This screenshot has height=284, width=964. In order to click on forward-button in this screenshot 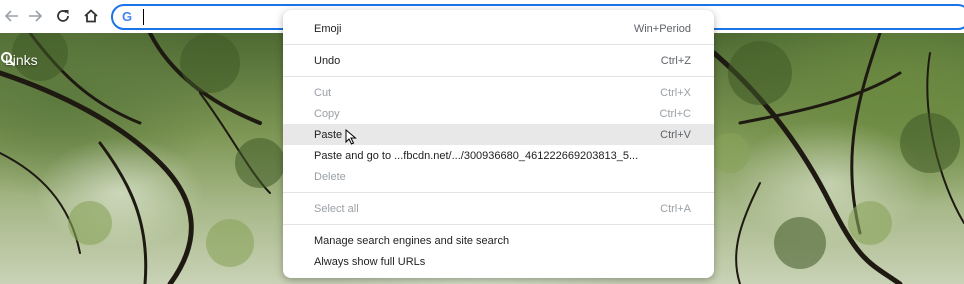, I will do `click(35, 16)`.